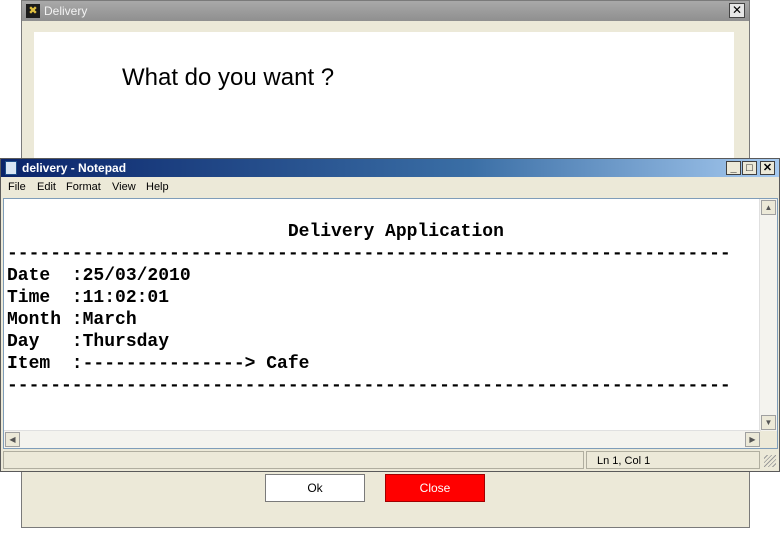  What do you see at coordinates (11, 168) in the screenshot?
I see `notepad-icon` at bounding box center [11, 168].